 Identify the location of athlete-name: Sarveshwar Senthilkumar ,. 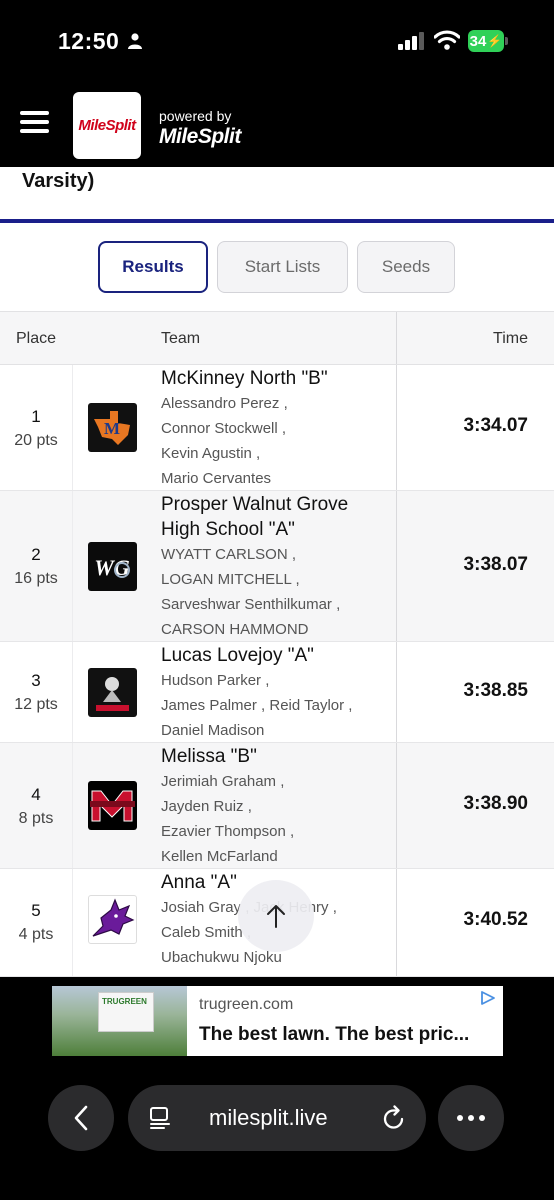
(276, 604).